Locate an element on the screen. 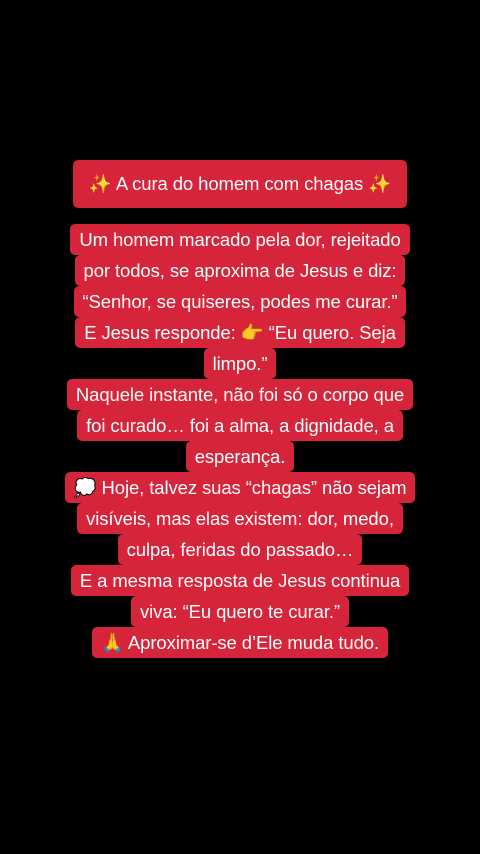 The image size is (480, 854). caption-line-text: “Senhor, se quiseres, podes me curar.” is located at coordinates (240, 301).